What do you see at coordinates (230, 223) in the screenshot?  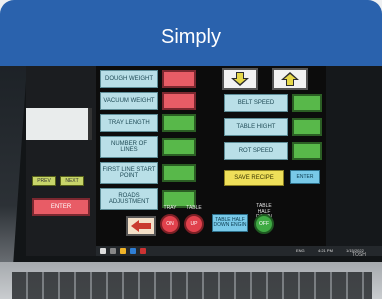 I see `table-half-down-engin-button: TABLE HALF DOWN ENGIN` at bounding box center [230, 223].